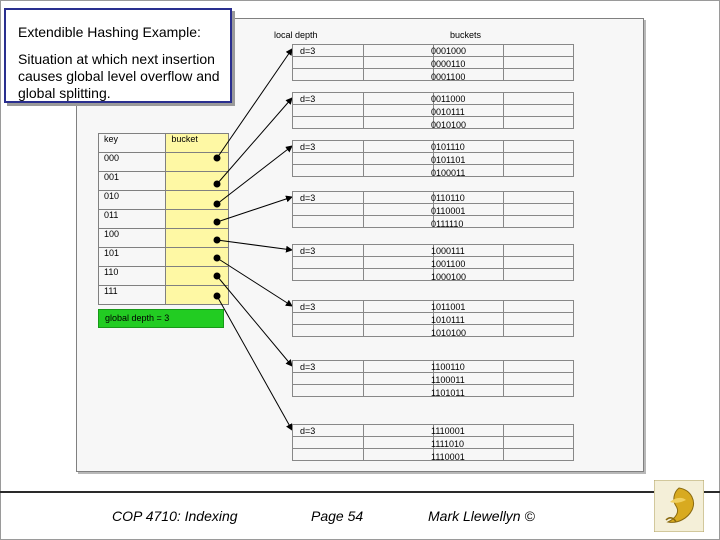 The height and width of the screenshot is (540, 720). I want to click on bucket-value: 1101011, so click(448, 393).